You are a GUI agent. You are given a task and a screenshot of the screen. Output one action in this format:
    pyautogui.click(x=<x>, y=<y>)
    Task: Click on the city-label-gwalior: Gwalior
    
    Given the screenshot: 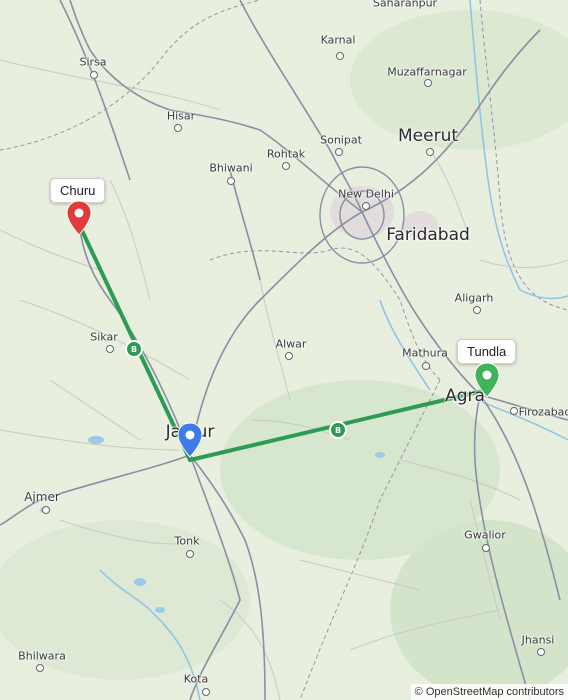 What is the action you would take?
    pyautogui.click(x=485, y=535)
    